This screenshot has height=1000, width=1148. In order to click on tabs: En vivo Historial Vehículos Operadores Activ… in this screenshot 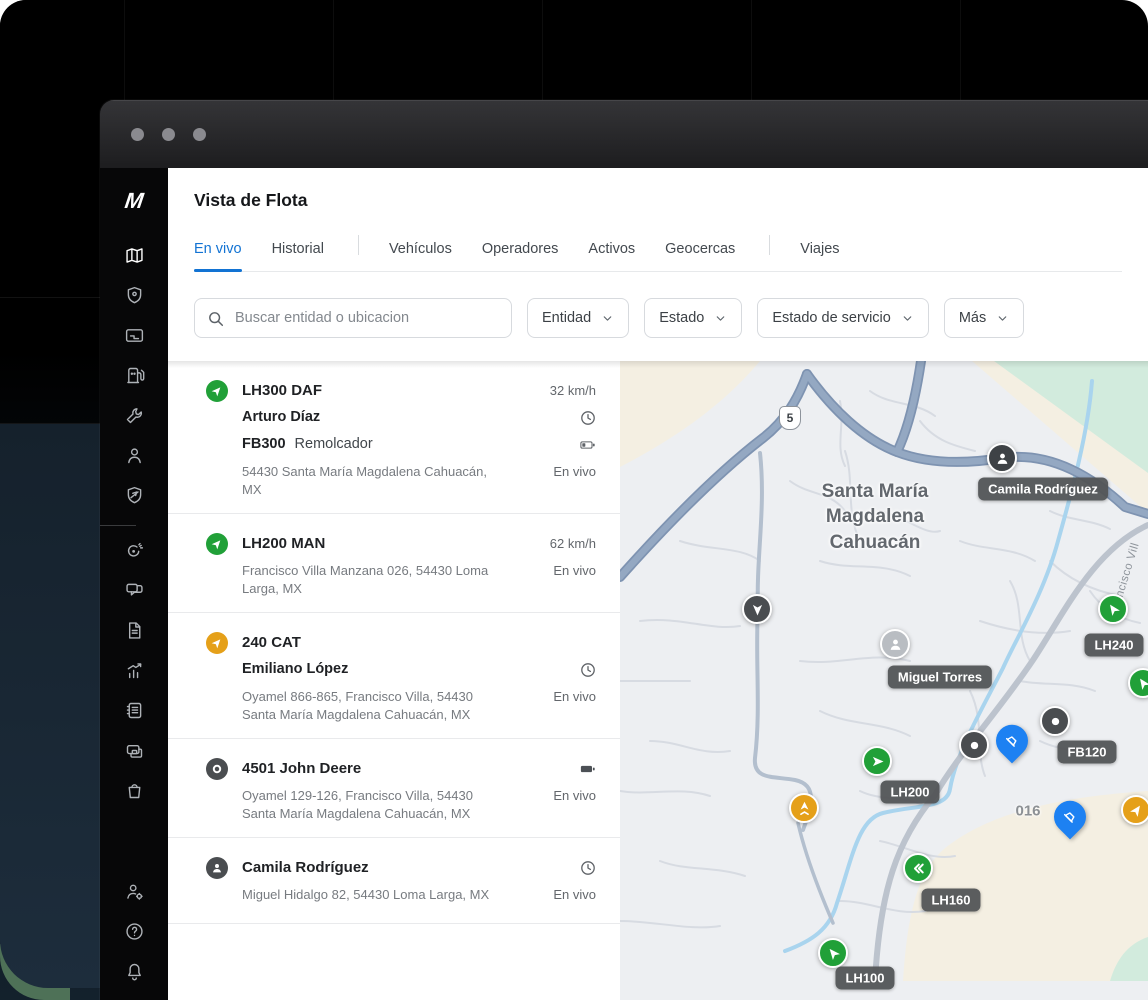, I will do `click(532, 252)`.